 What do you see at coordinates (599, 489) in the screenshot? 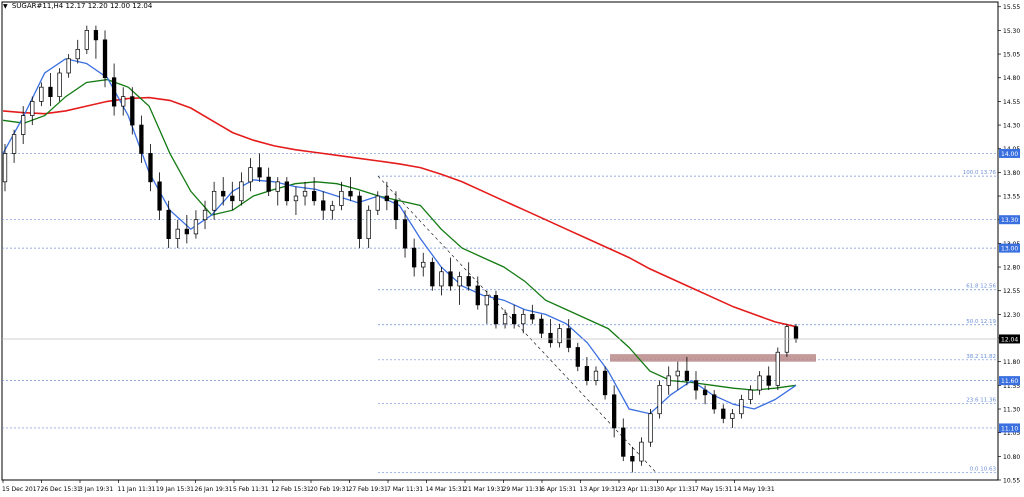
I see `x-tick-label: 13 Apr 19:31` at bounding box center [599, 489].